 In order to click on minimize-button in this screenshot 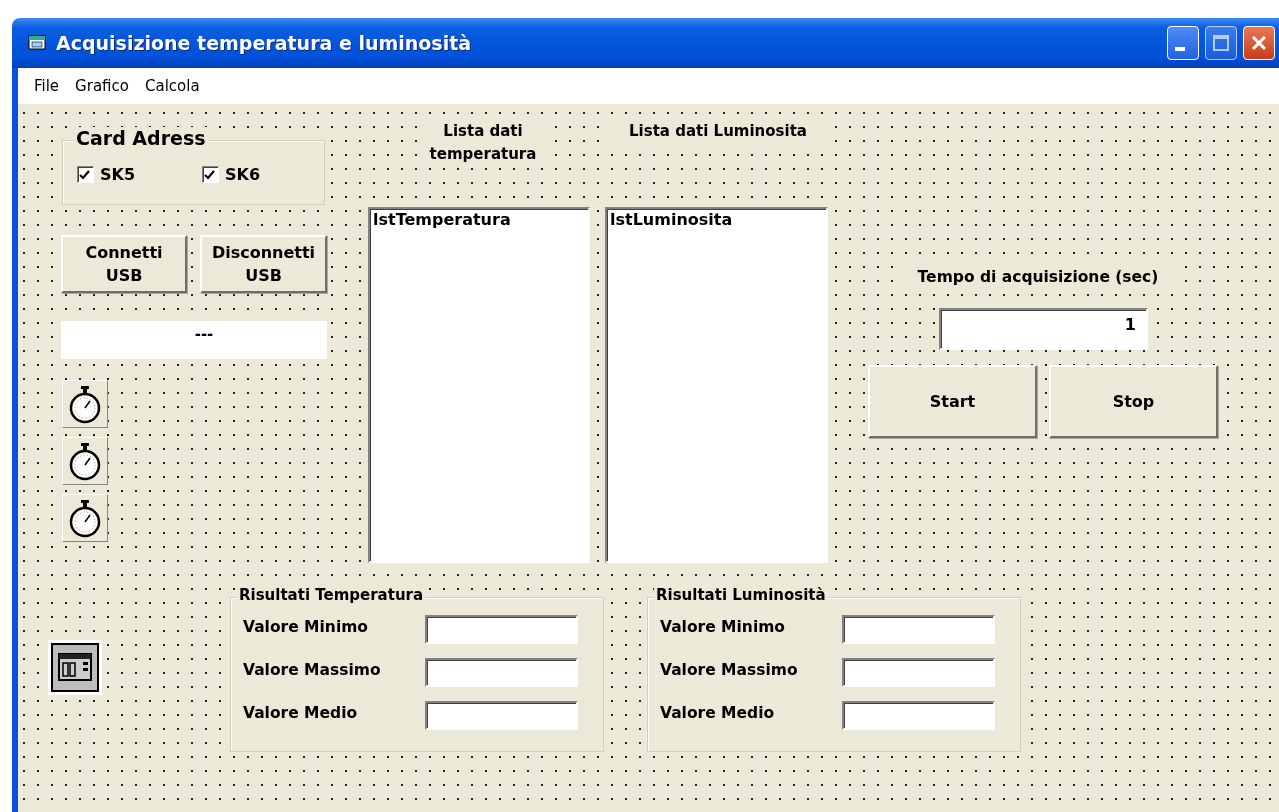, I will do `click(1183, 43)`.